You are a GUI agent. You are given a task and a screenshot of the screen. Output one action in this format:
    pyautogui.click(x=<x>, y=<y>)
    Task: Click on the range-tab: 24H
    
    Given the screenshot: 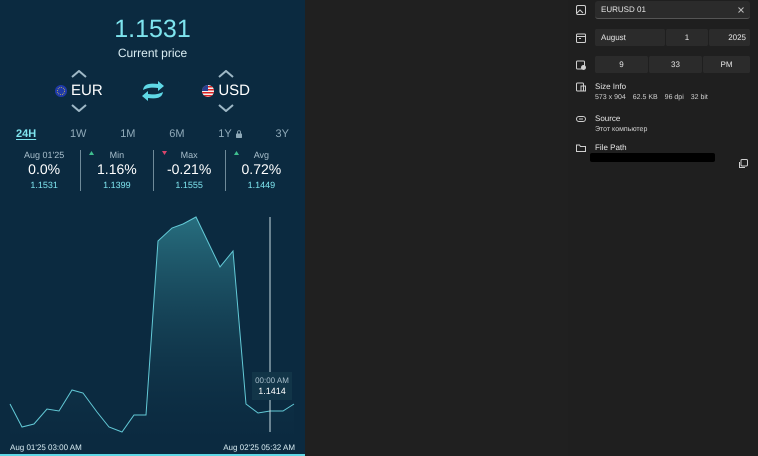 What is the action you would take?
    pyautogui.click(x=26, y=134)
    